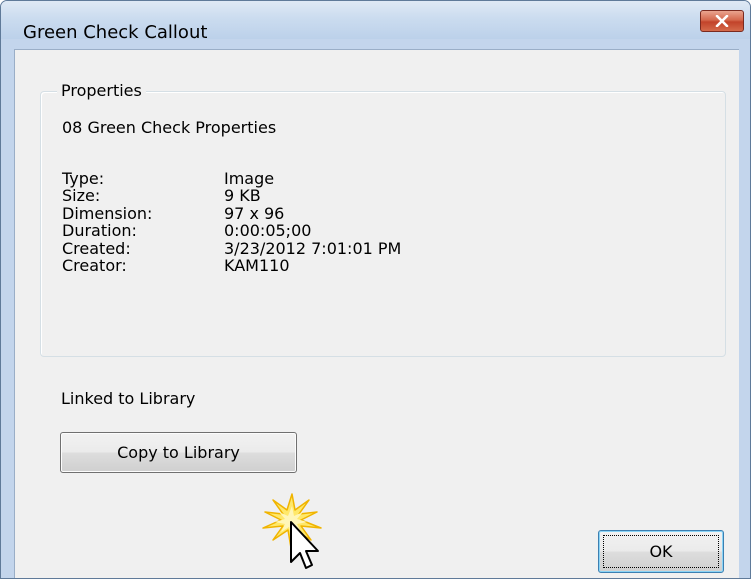 The image size is (751, 579). What do you see at coordinates (242, 195) in the screenshot?
I see `size-value: 9 KB` at bounding box center [242, 195].